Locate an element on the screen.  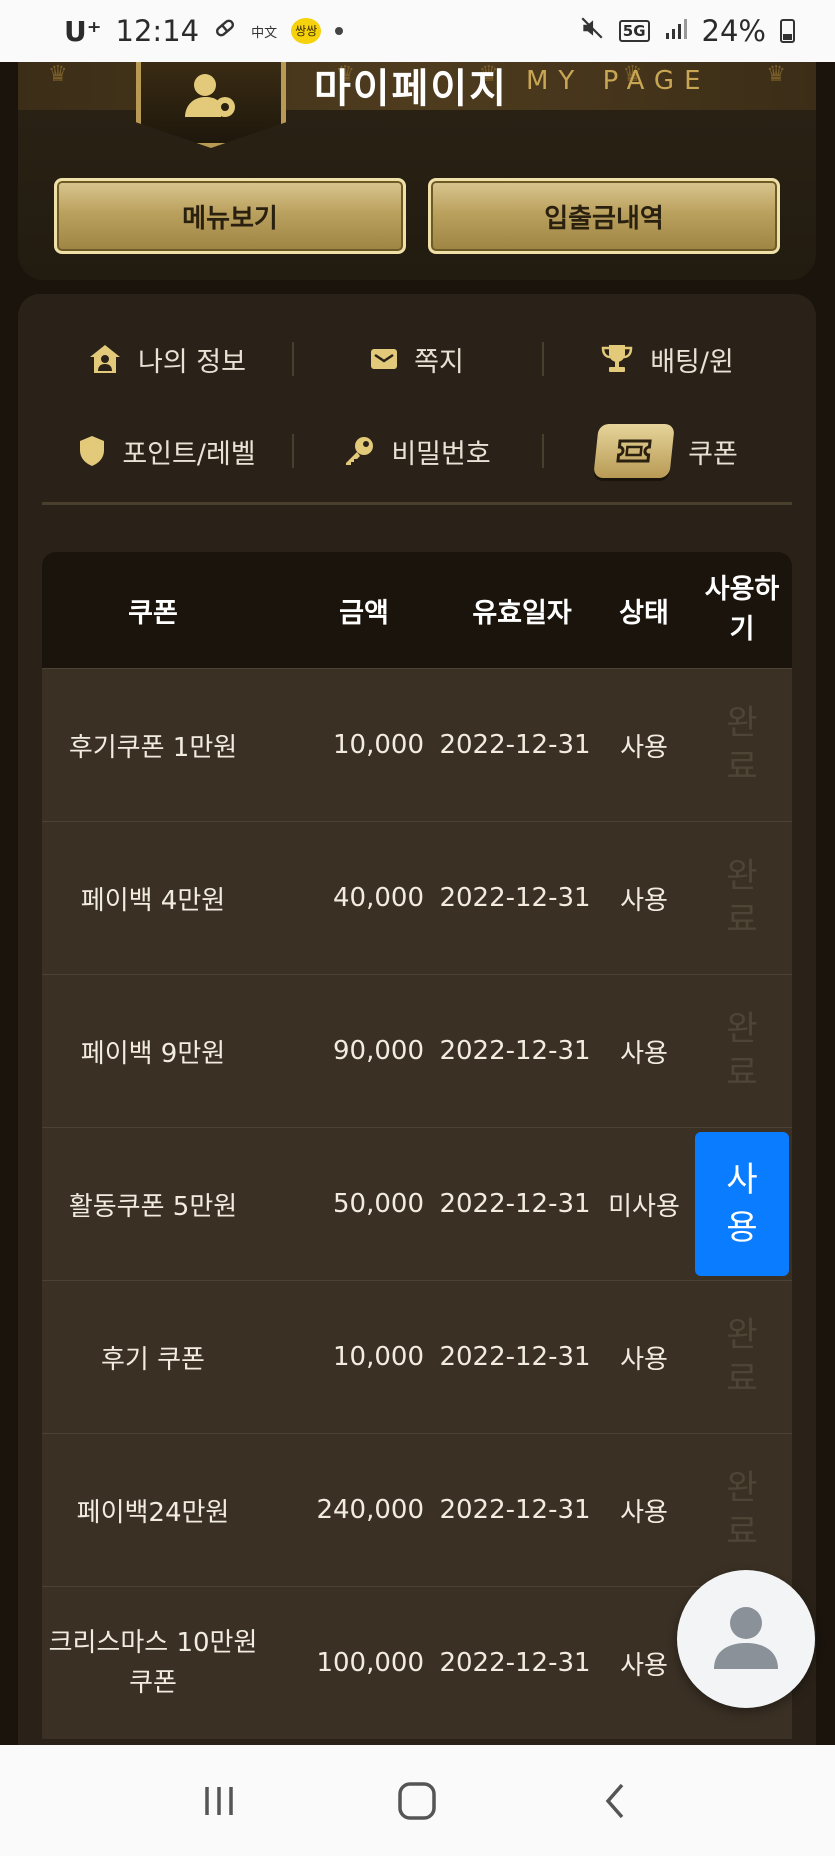
carrier-label: U⁺ is located at coordinates (83, 31).